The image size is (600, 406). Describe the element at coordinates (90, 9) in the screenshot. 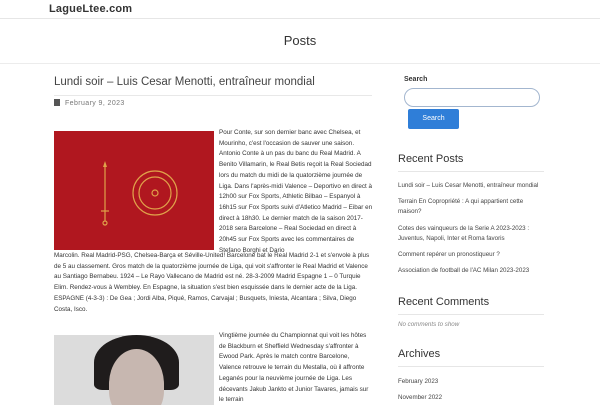

I see `site-title: LagueLtee.com` at that location.